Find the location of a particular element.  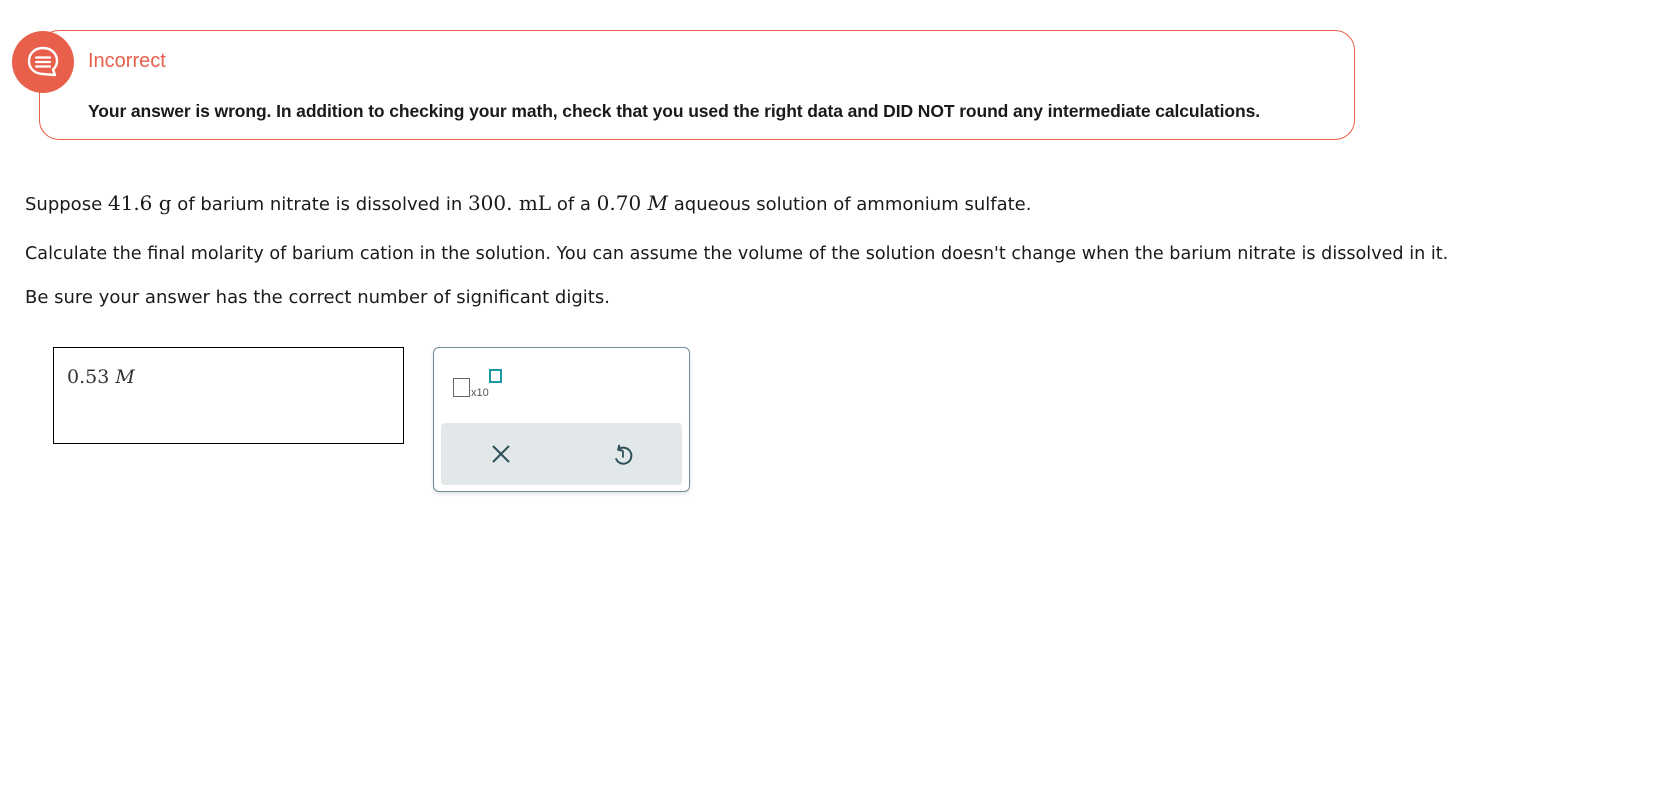

volume-unit: mL is located at coordinates (535, 203).